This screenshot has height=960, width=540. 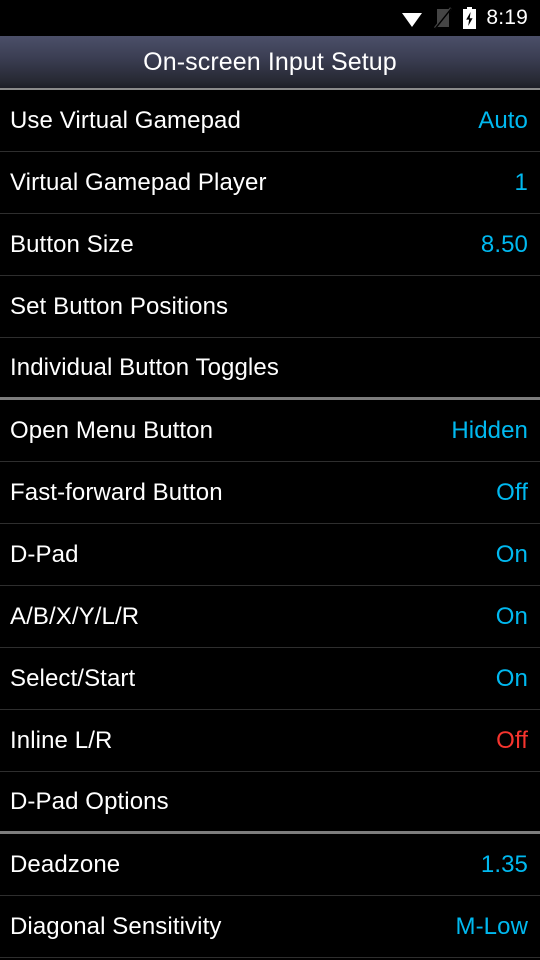 I want to click on setting-label: A/B/X/Y/L/R, so click(x=75, y=616).